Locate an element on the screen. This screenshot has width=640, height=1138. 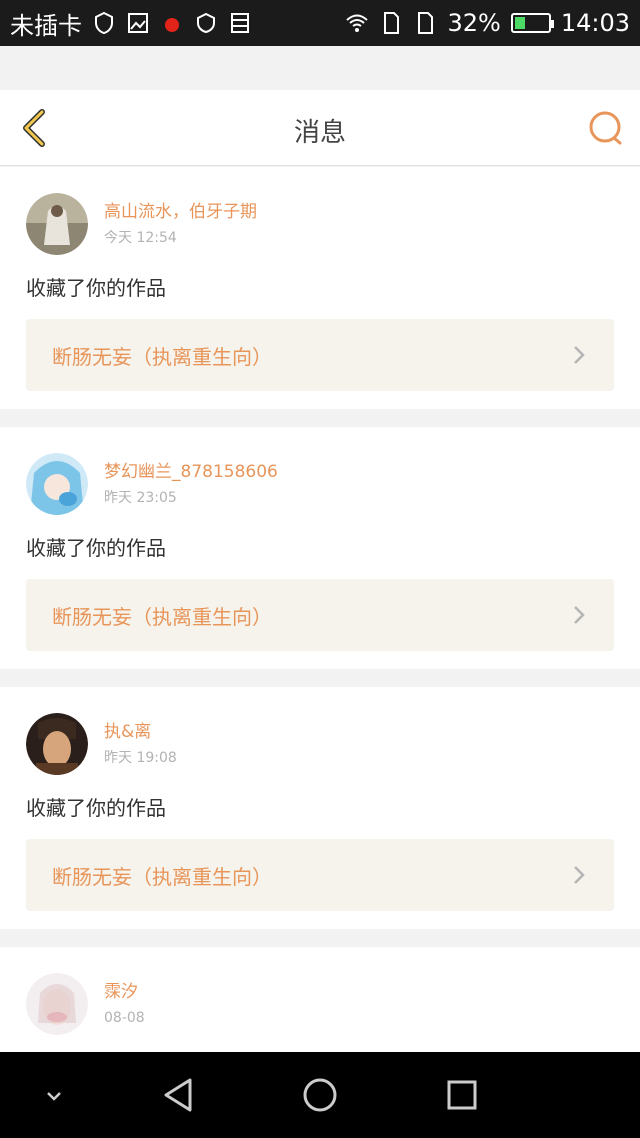
clock: 14:03 is located at coordinates (595, 23).